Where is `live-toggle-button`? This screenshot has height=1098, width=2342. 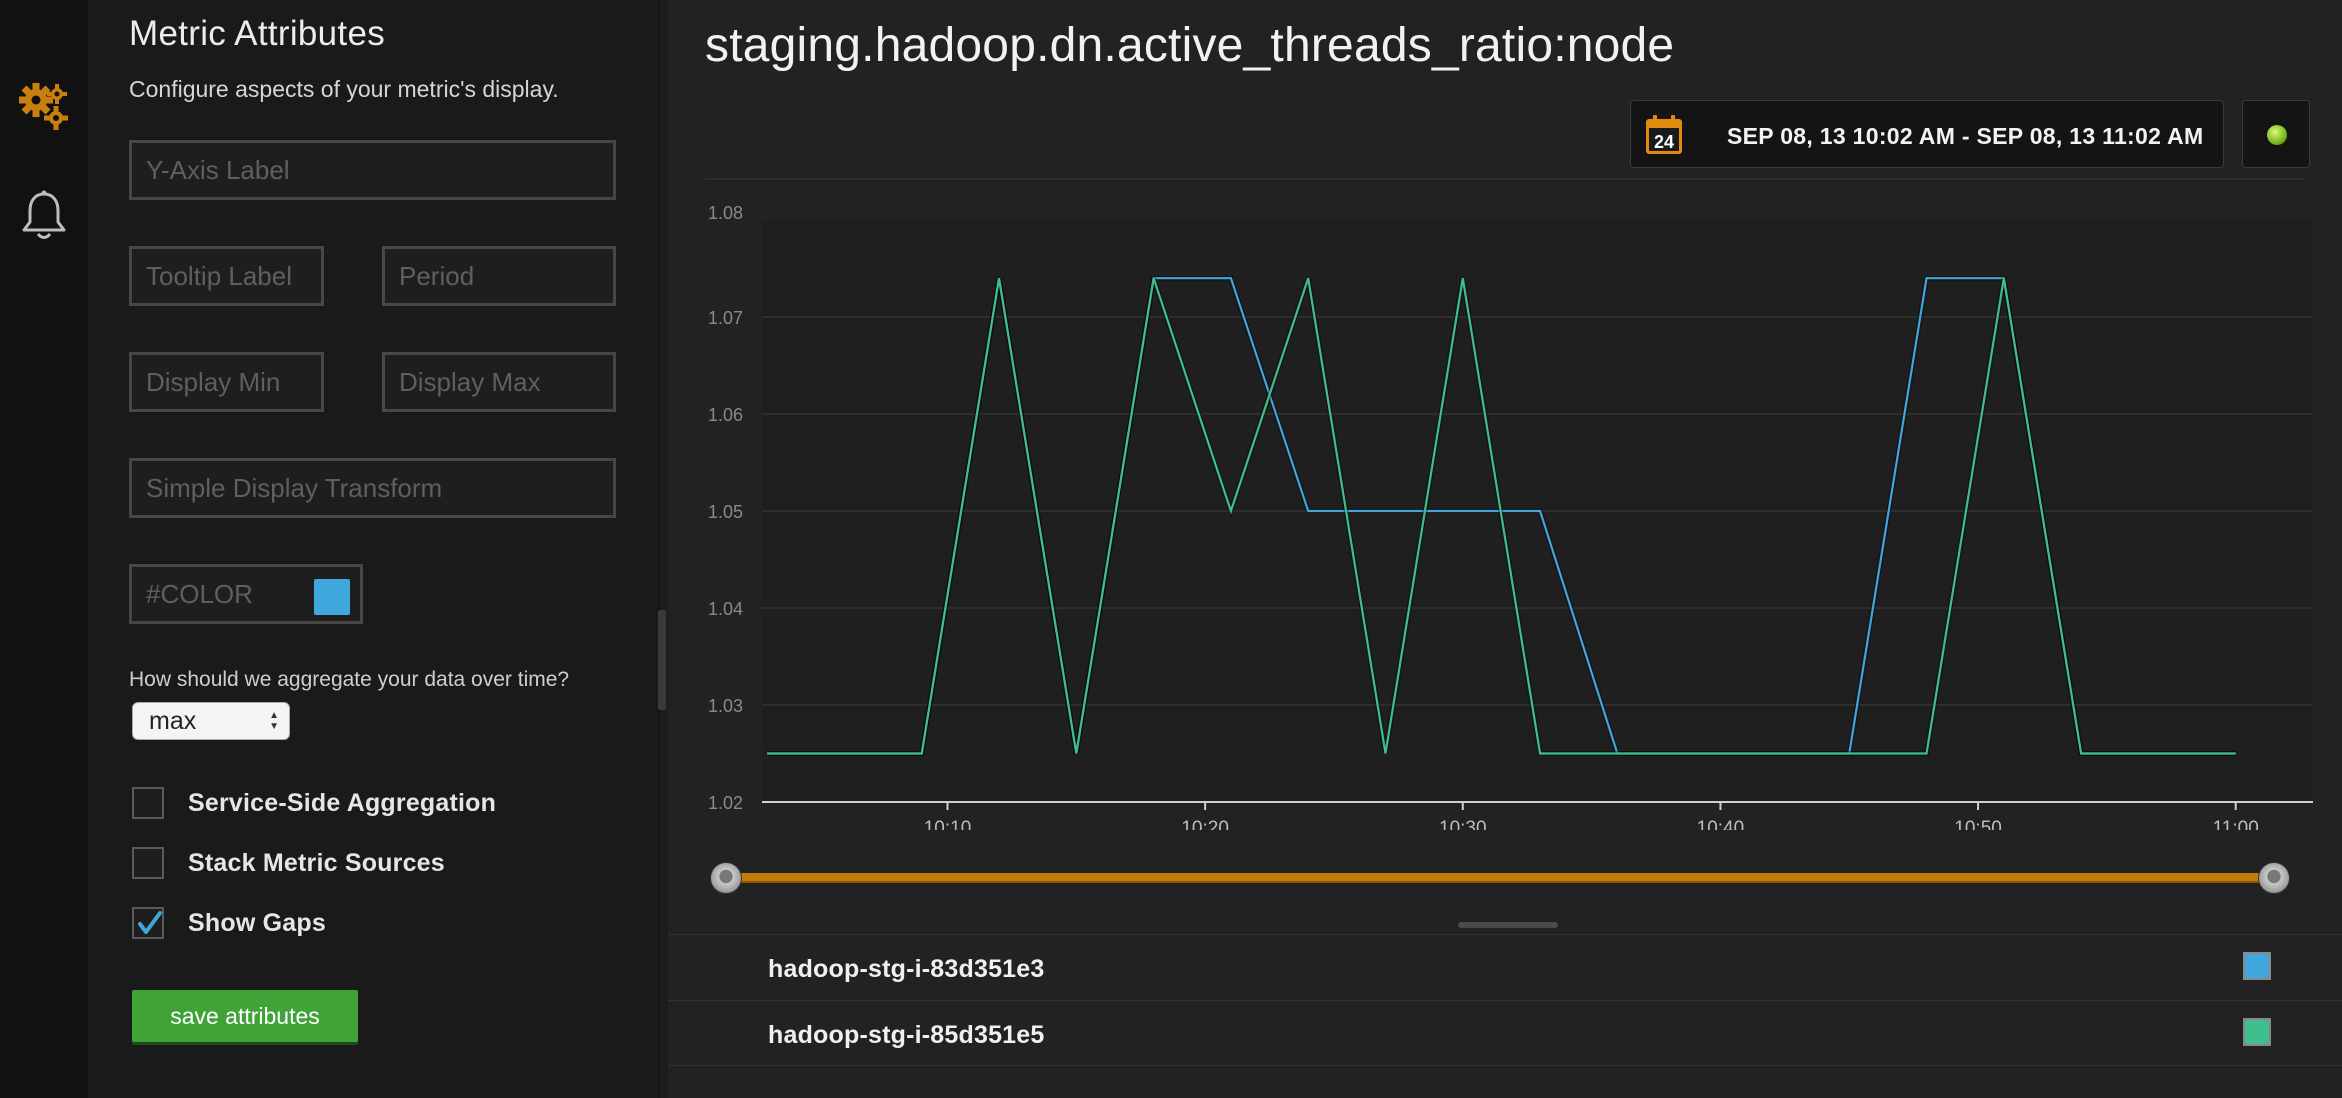
live-toggle-button is located at coordinates (2276, 134).